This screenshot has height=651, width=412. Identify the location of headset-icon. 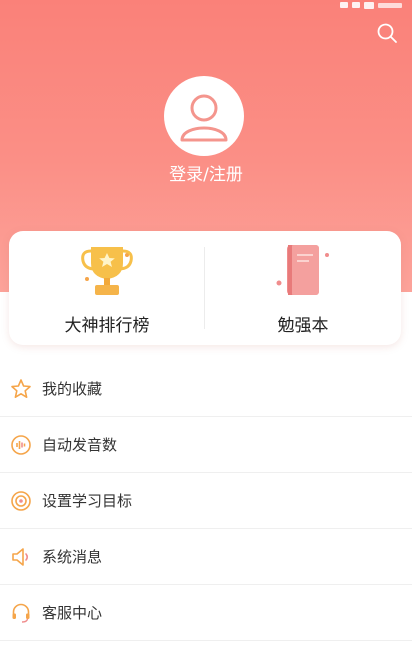
(21, 613).